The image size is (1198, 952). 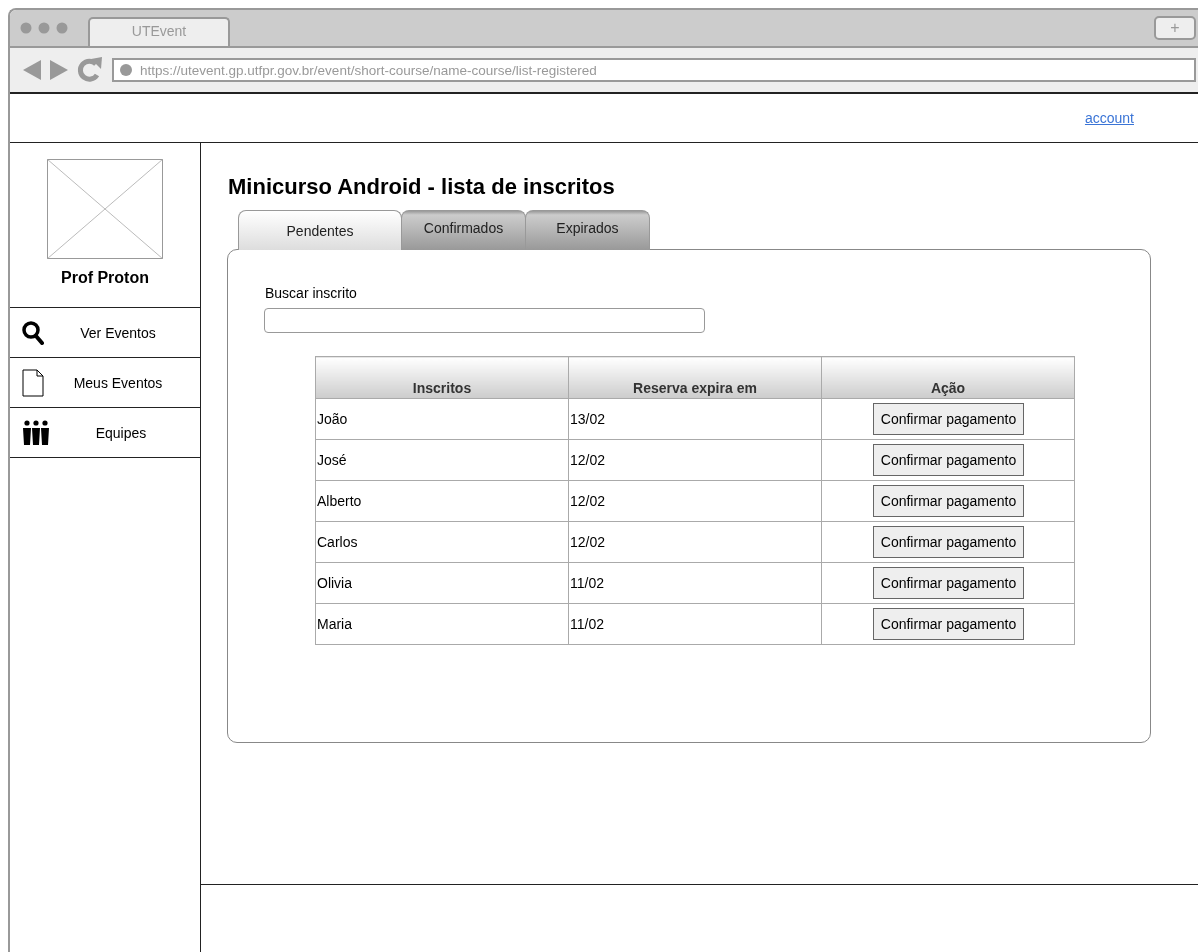 I want to click on page-title: Minicurso Android - lista de inscritos, so click(x=422, y=187).